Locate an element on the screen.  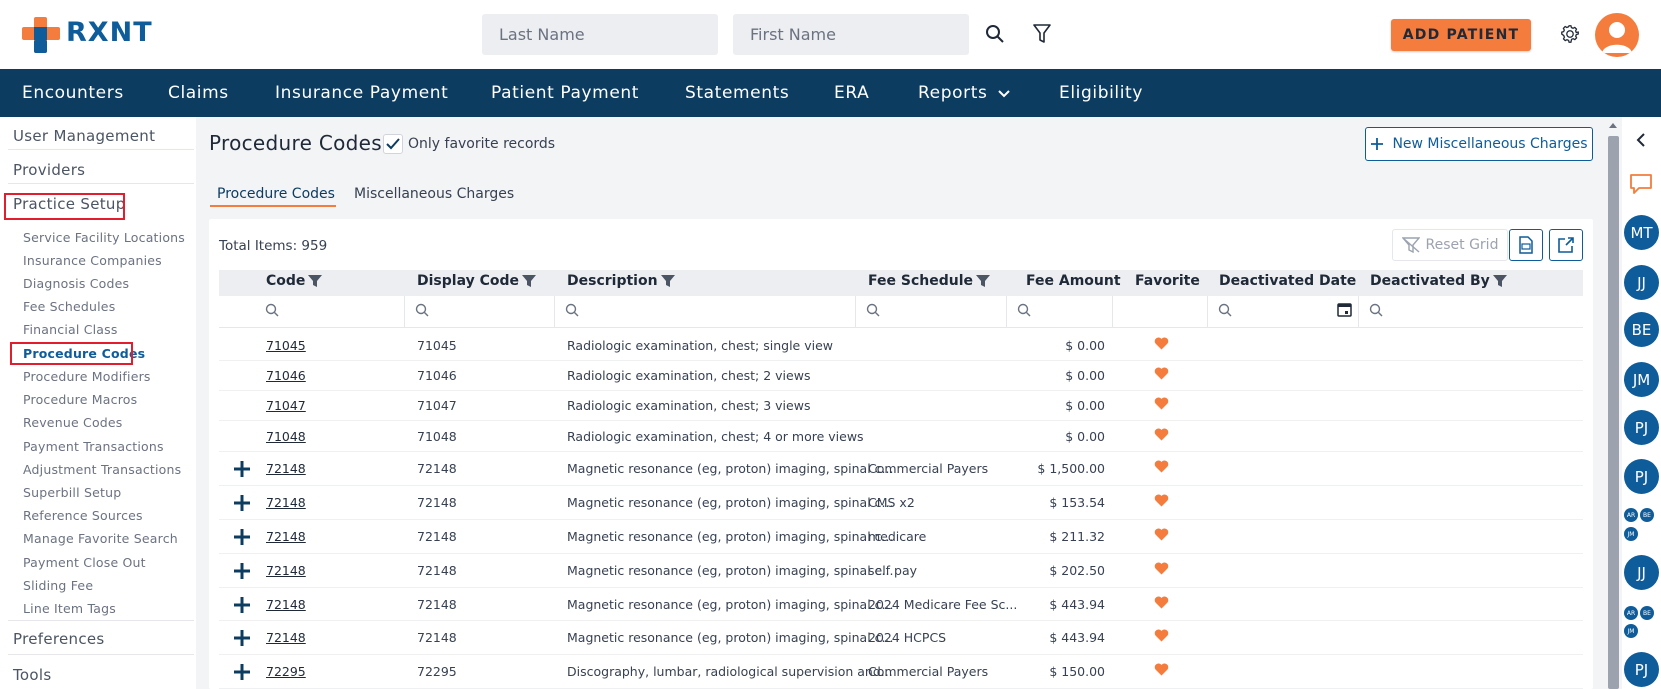
chevron-left-icon is located at coordinates (1641, 140).